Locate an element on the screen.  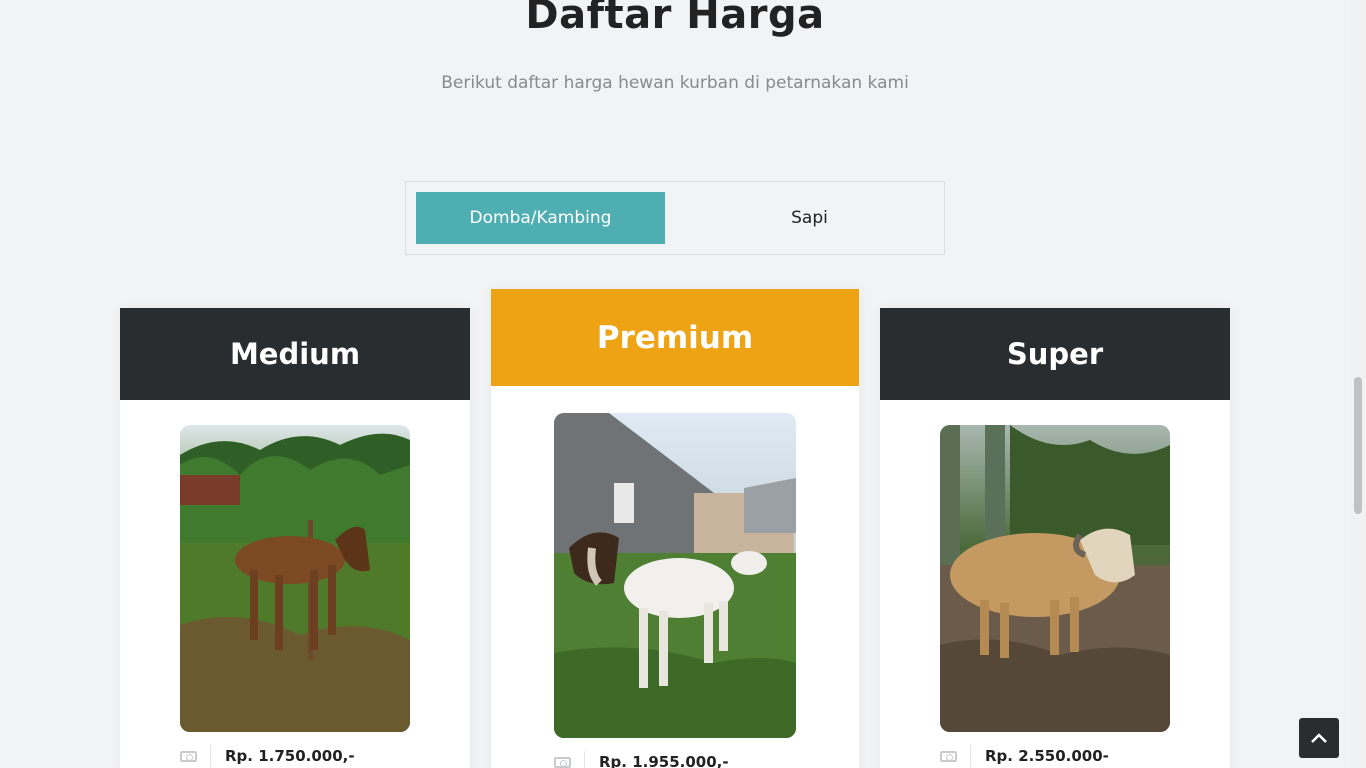
price-row: Rp. 1.955.000,- is located at coordinates (641, 759).